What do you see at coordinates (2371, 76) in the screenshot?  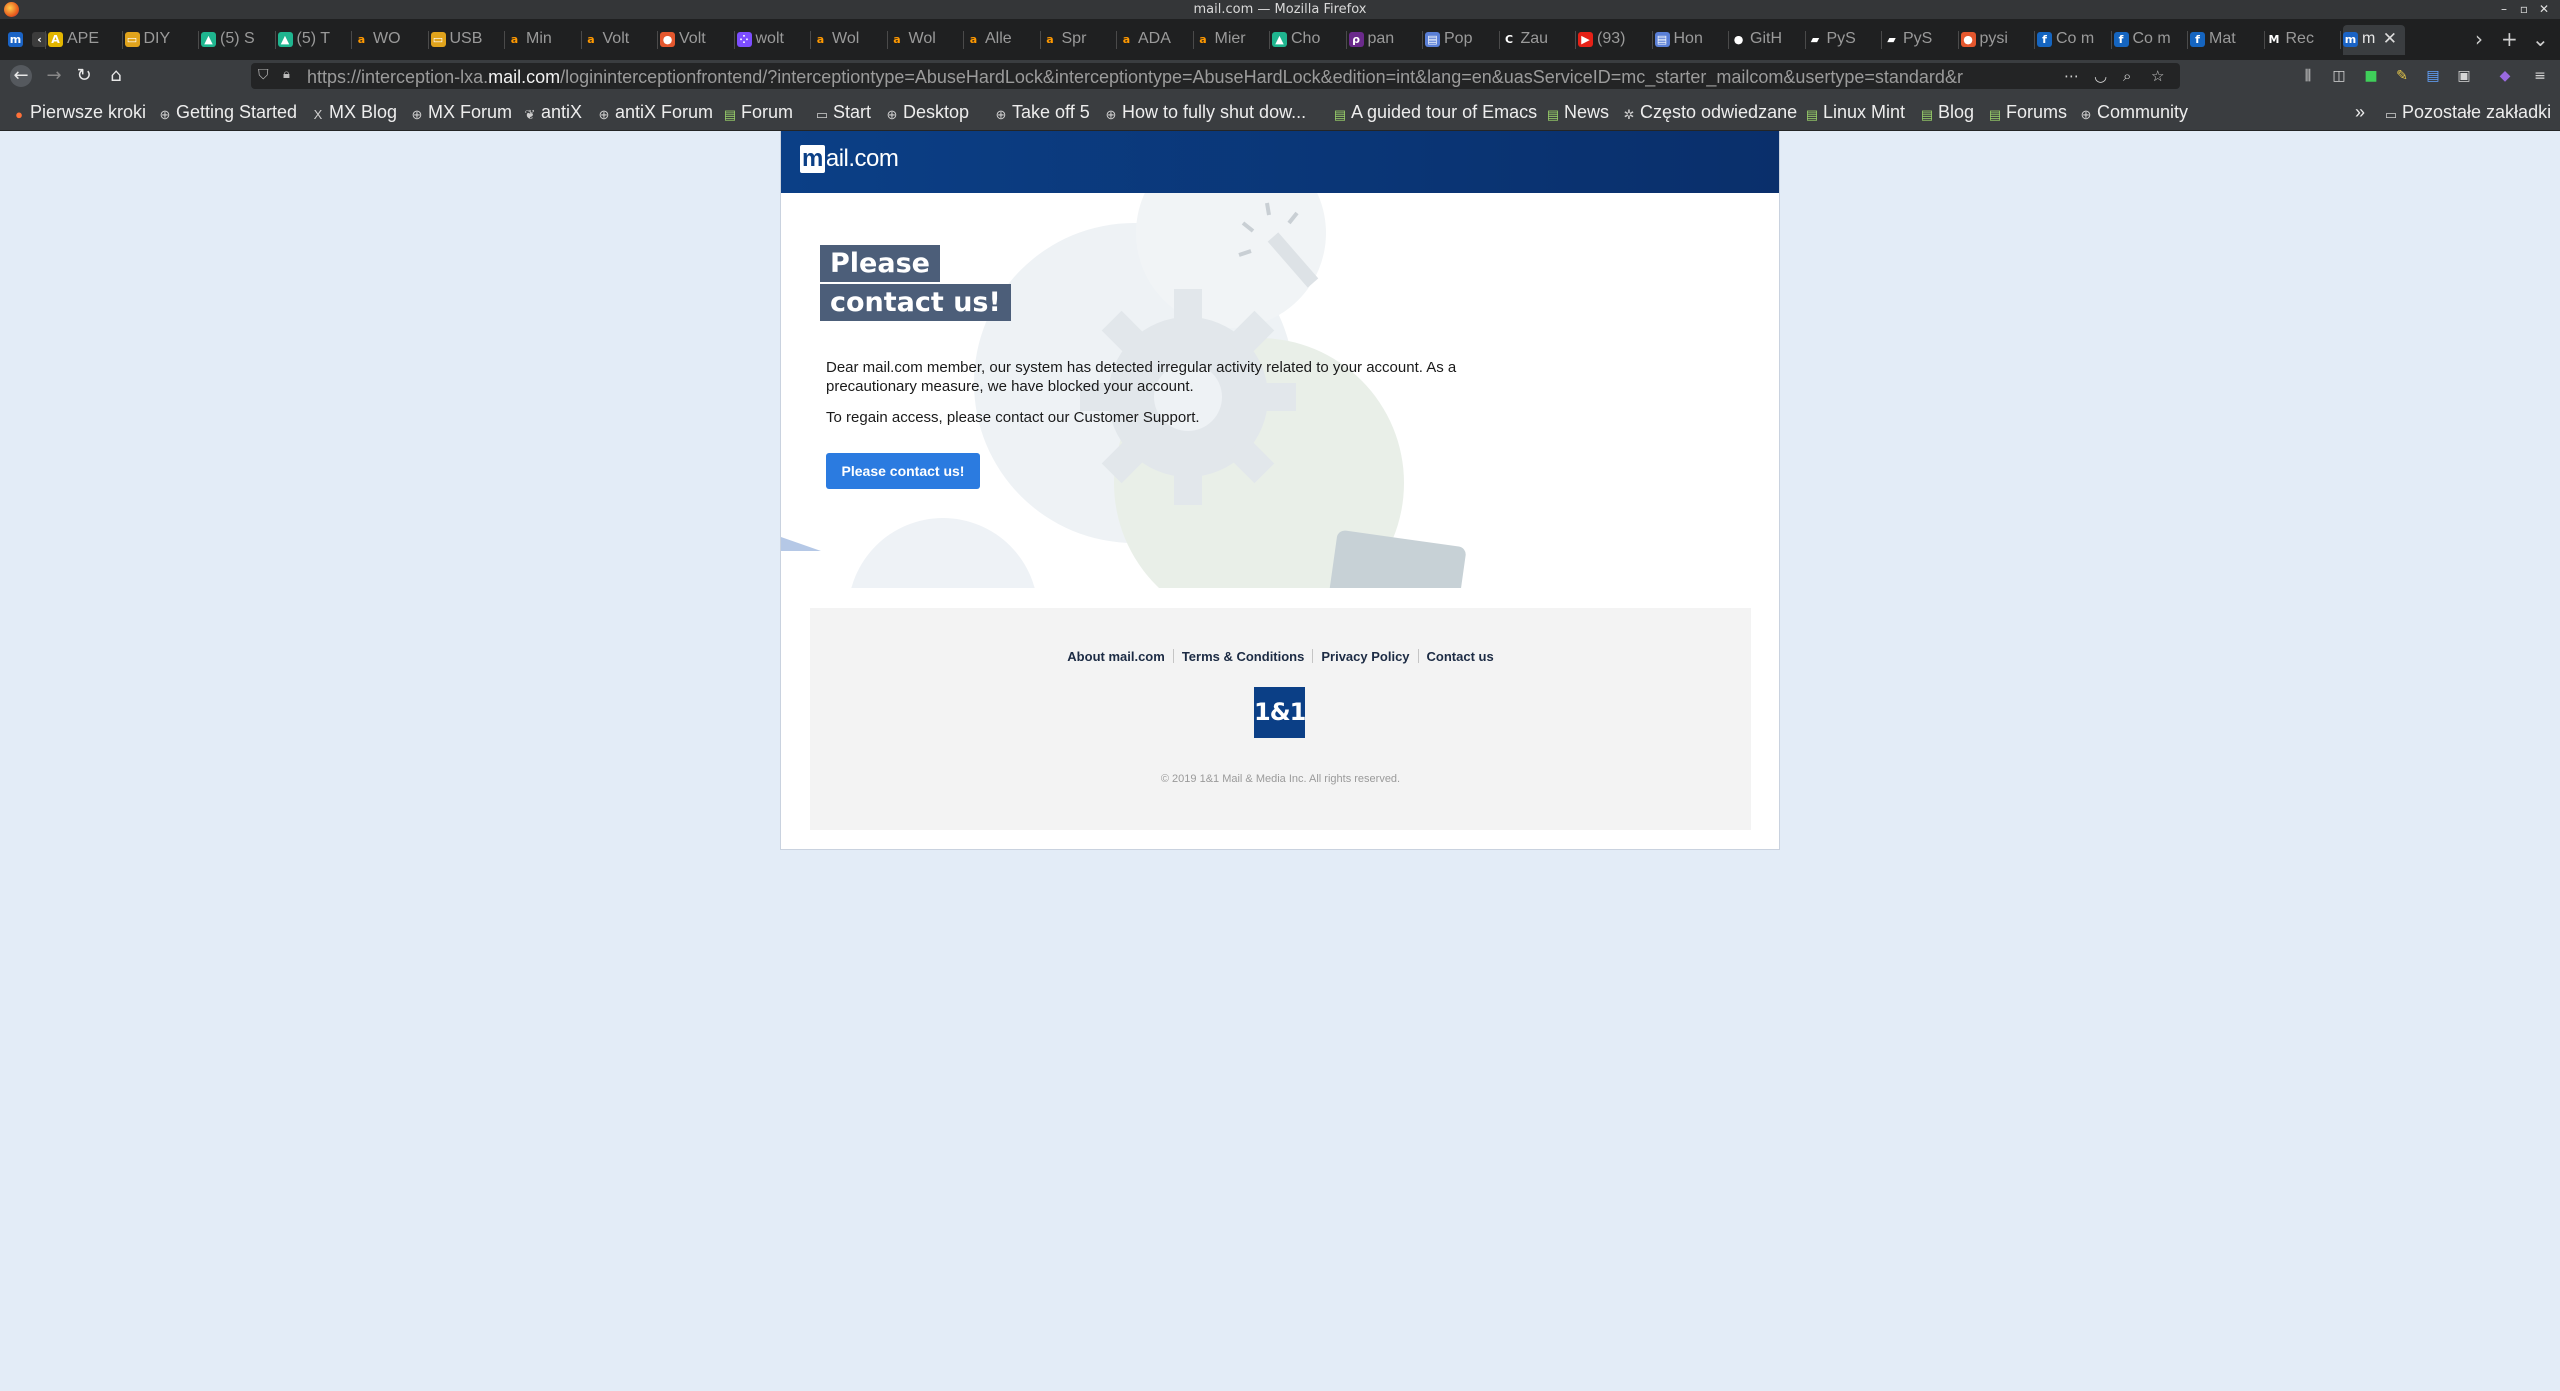 I see `extension-green-icon: ■` at bounding box center [2371, 76].